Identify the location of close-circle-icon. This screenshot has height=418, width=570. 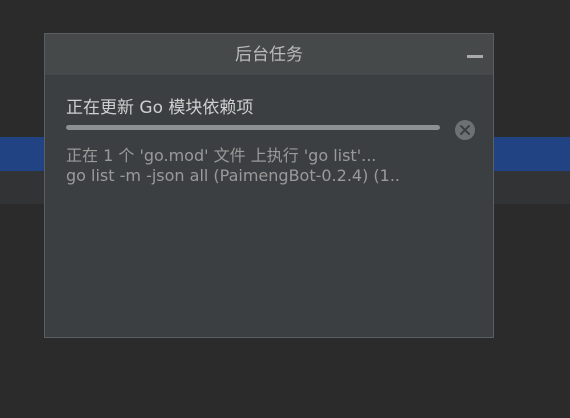
(465, 130).